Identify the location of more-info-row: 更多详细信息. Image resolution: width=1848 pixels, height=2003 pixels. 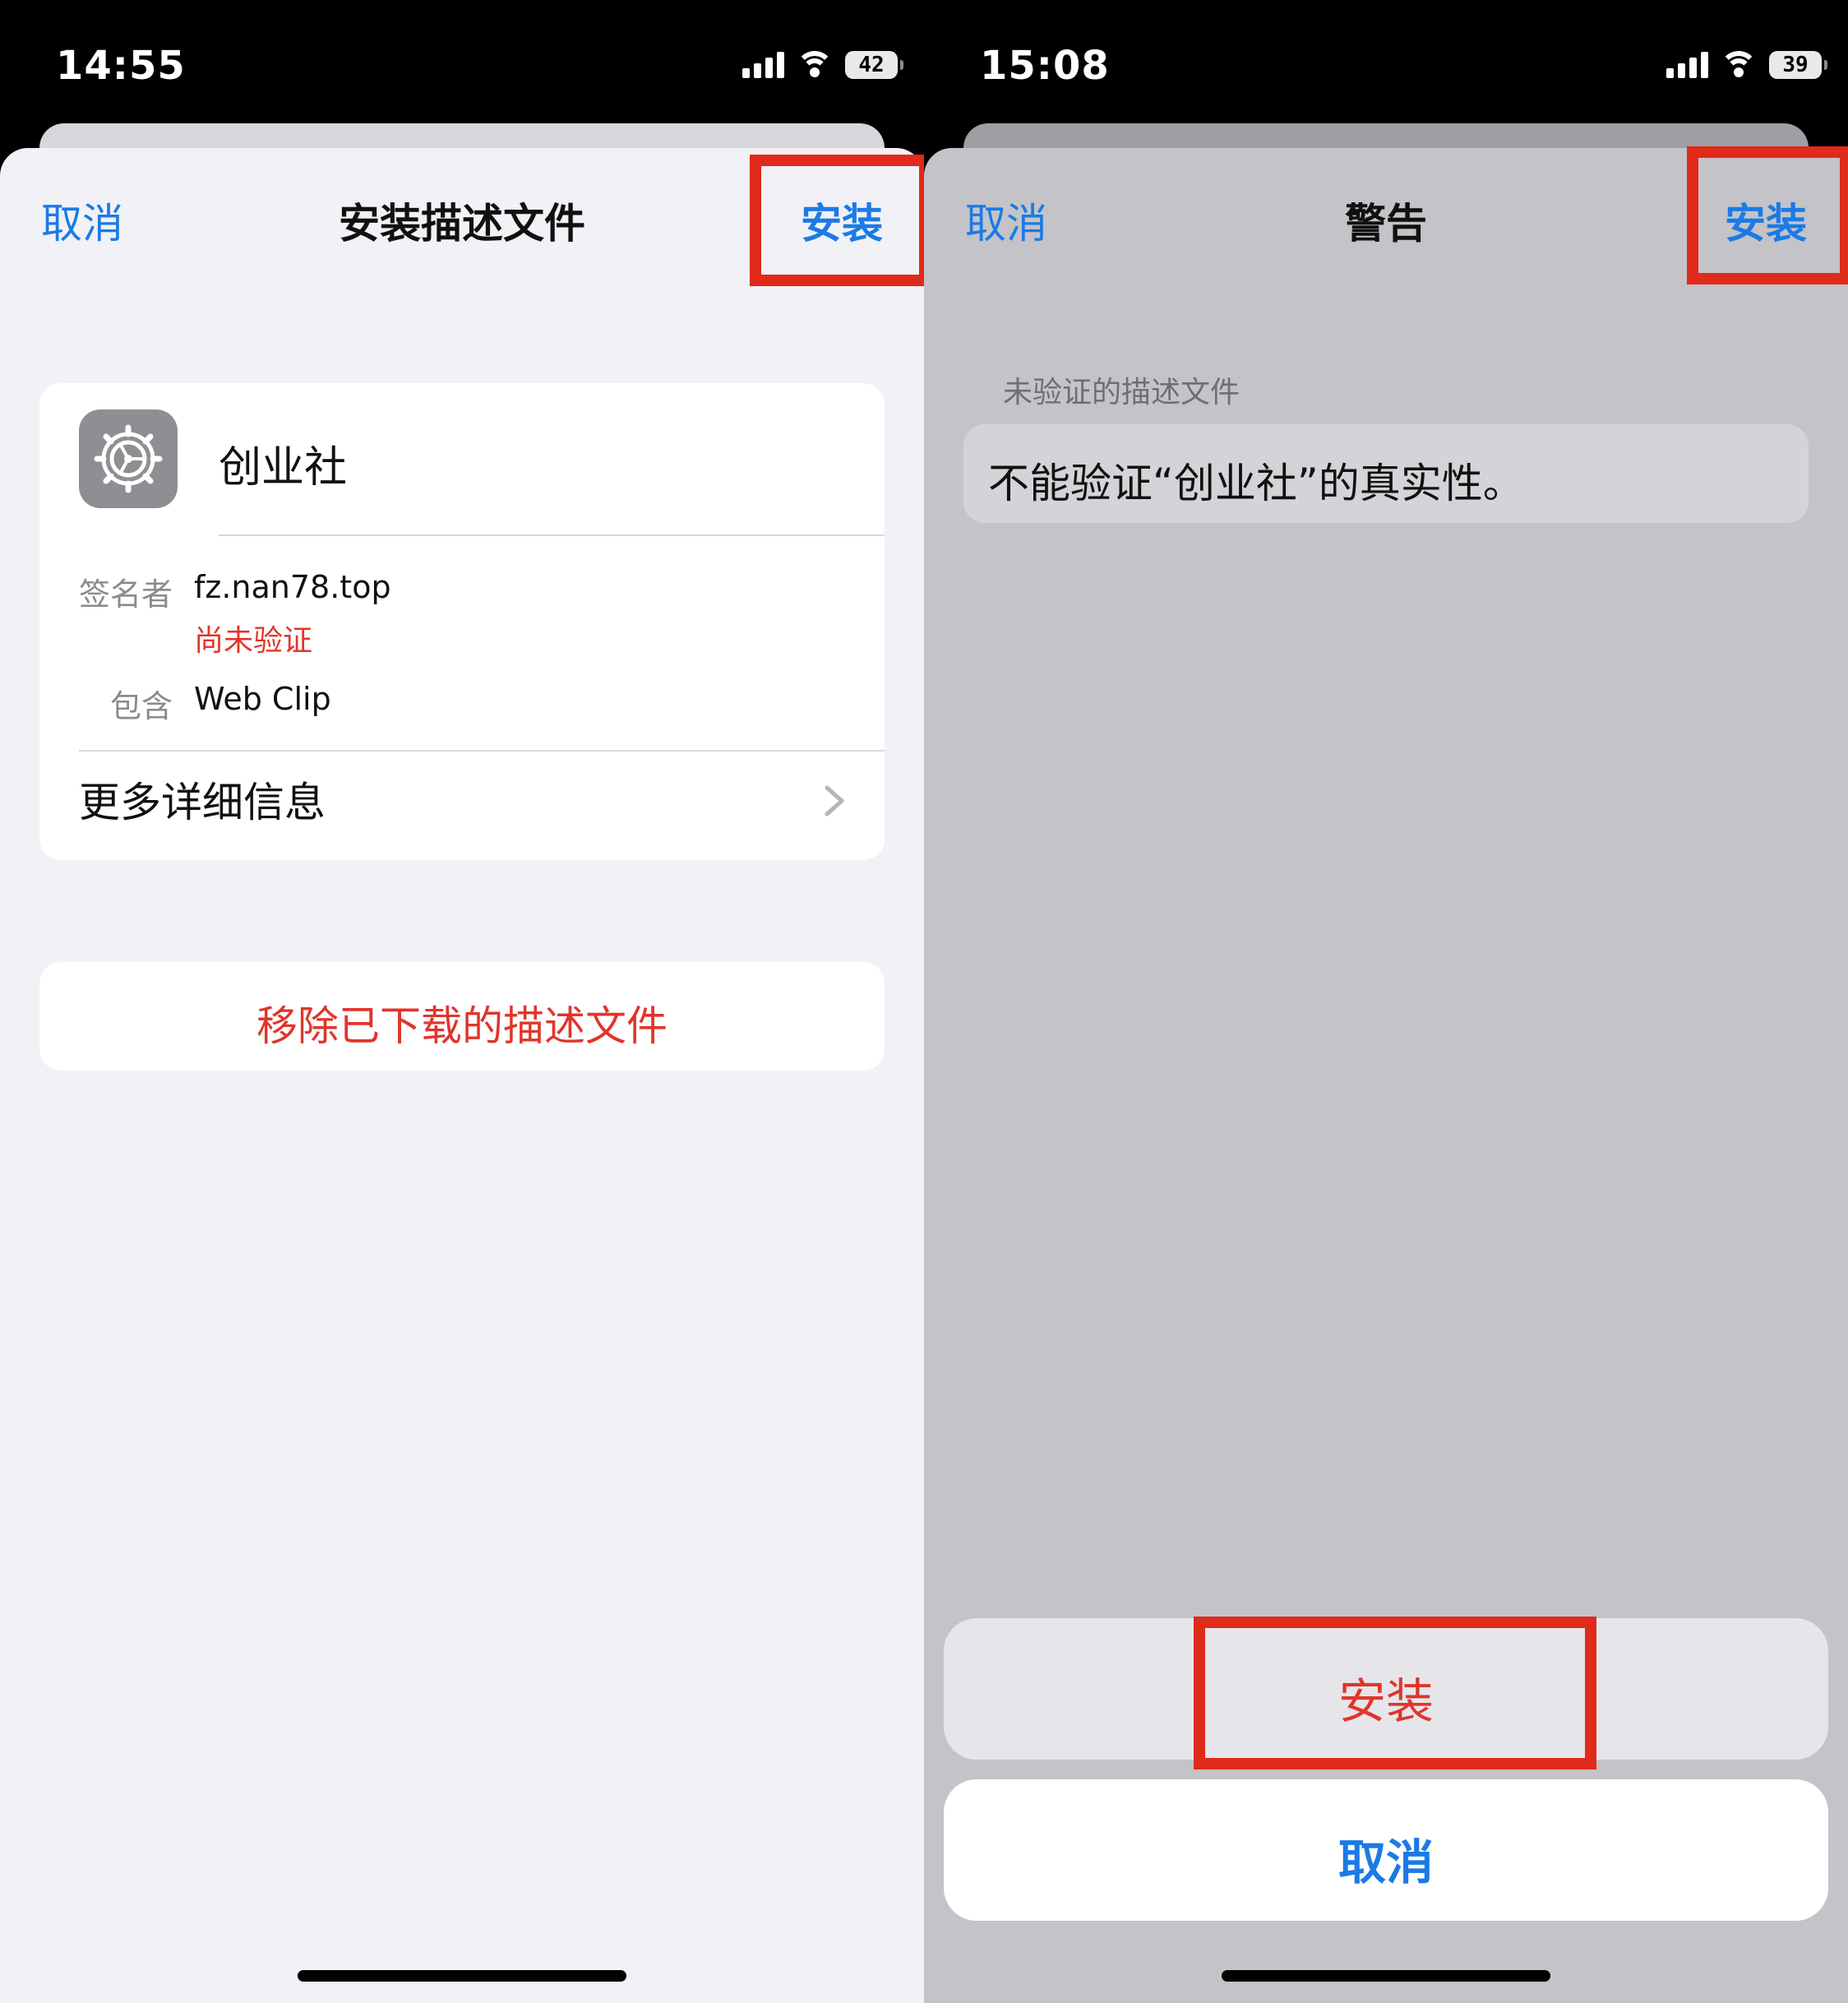
(462, 806).